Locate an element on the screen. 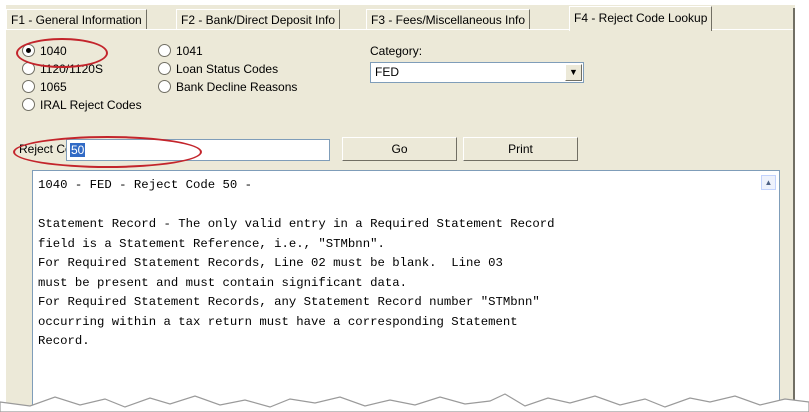  radio-loan-status-label: Loan Status Codes is located at coordinates (227, 69).